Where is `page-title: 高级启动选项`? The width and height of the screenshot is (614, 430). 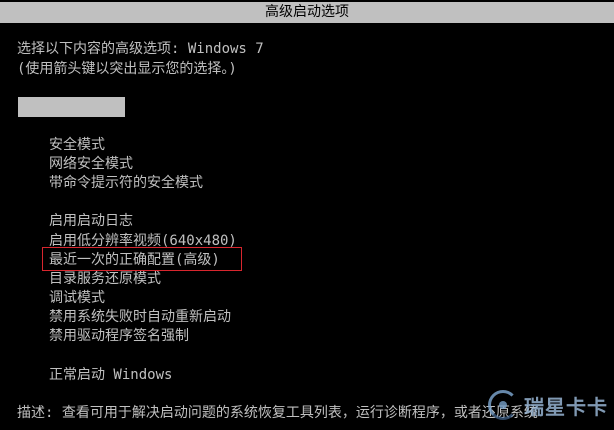
page-title: 高级启动选项 is located at coordinates (307, 12).